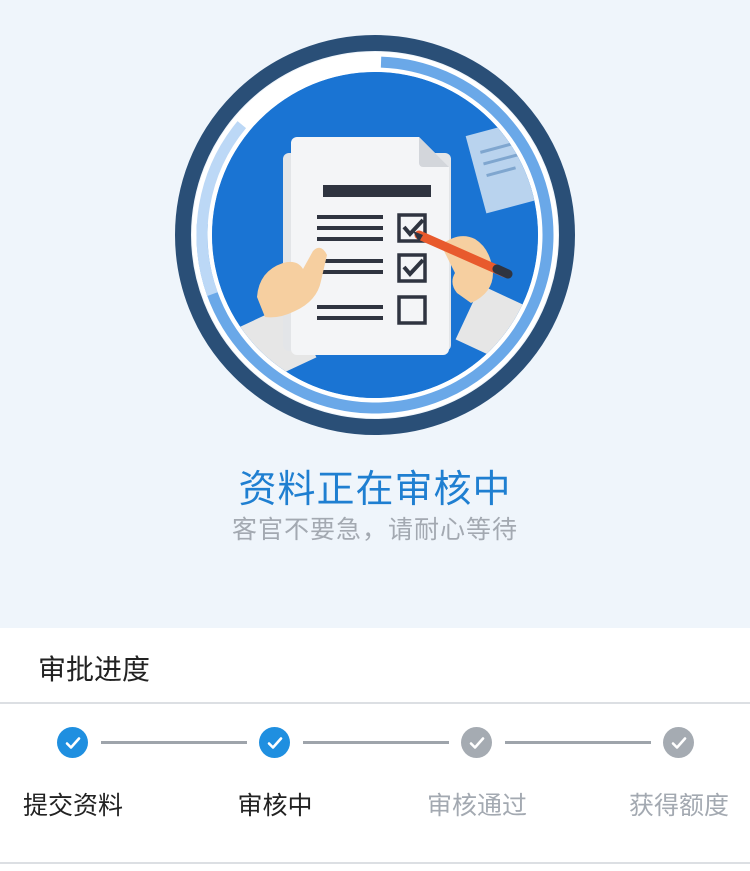  What do you see at coordinates (476, 742) in the screenshot?
I see `step-3-check-icon` at bounding box center [476, 742].